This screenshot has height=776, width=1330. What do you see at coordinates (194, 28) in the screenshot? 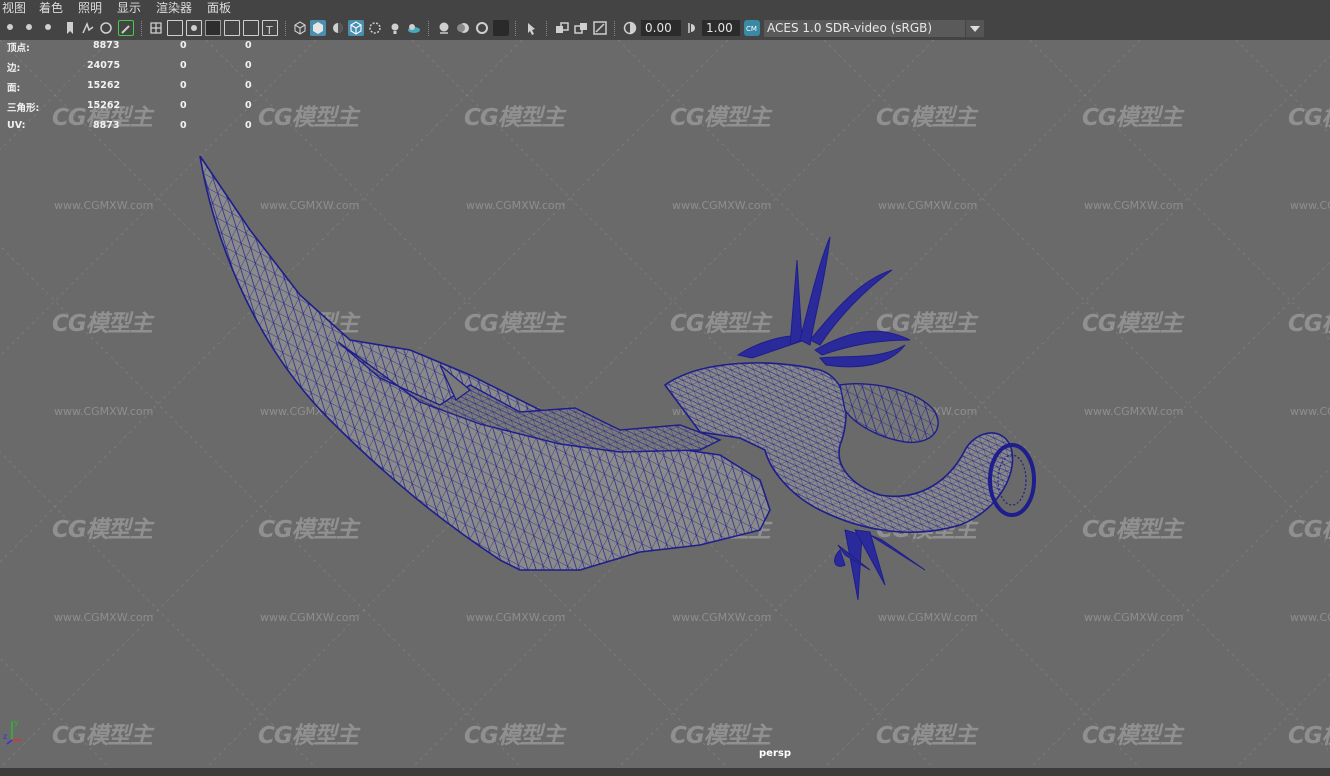
I see `resolution-gate-icon` at bounding box center [194, 28].